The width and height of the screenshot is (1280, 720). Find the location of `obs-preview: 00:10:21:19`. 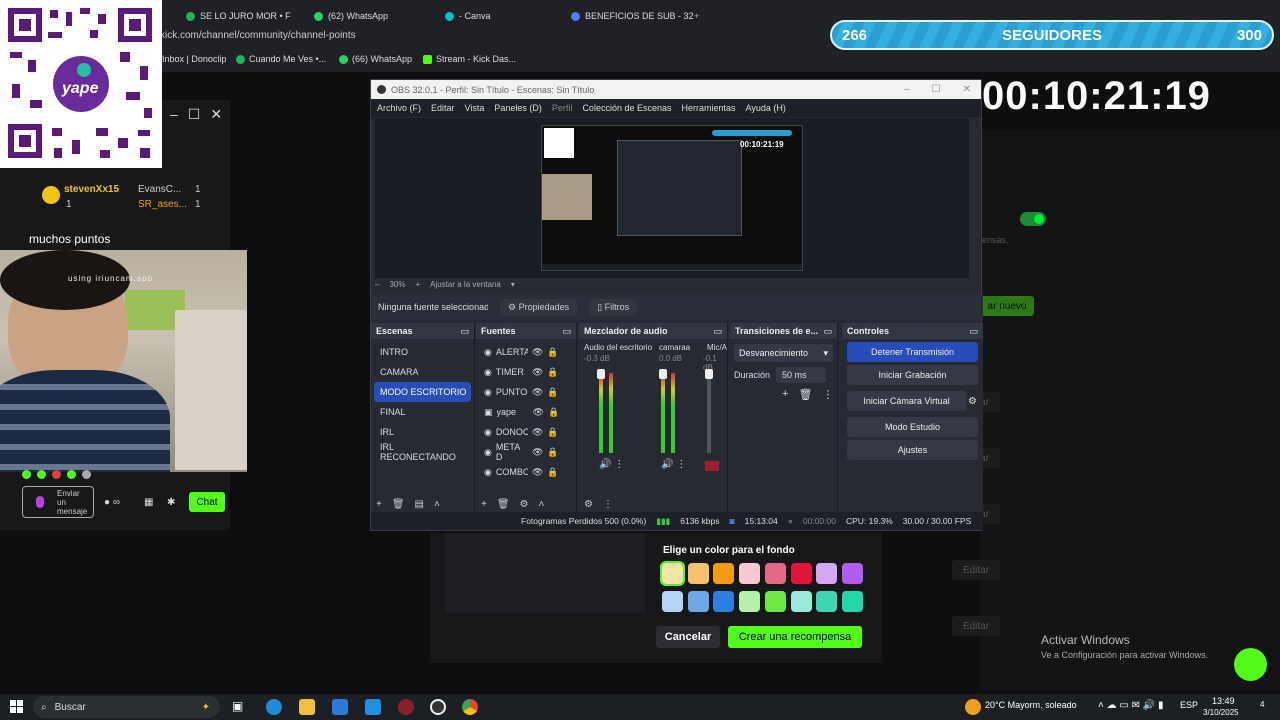

obs-preview: 00:10:21:19 is located at coordinates (672, 198).